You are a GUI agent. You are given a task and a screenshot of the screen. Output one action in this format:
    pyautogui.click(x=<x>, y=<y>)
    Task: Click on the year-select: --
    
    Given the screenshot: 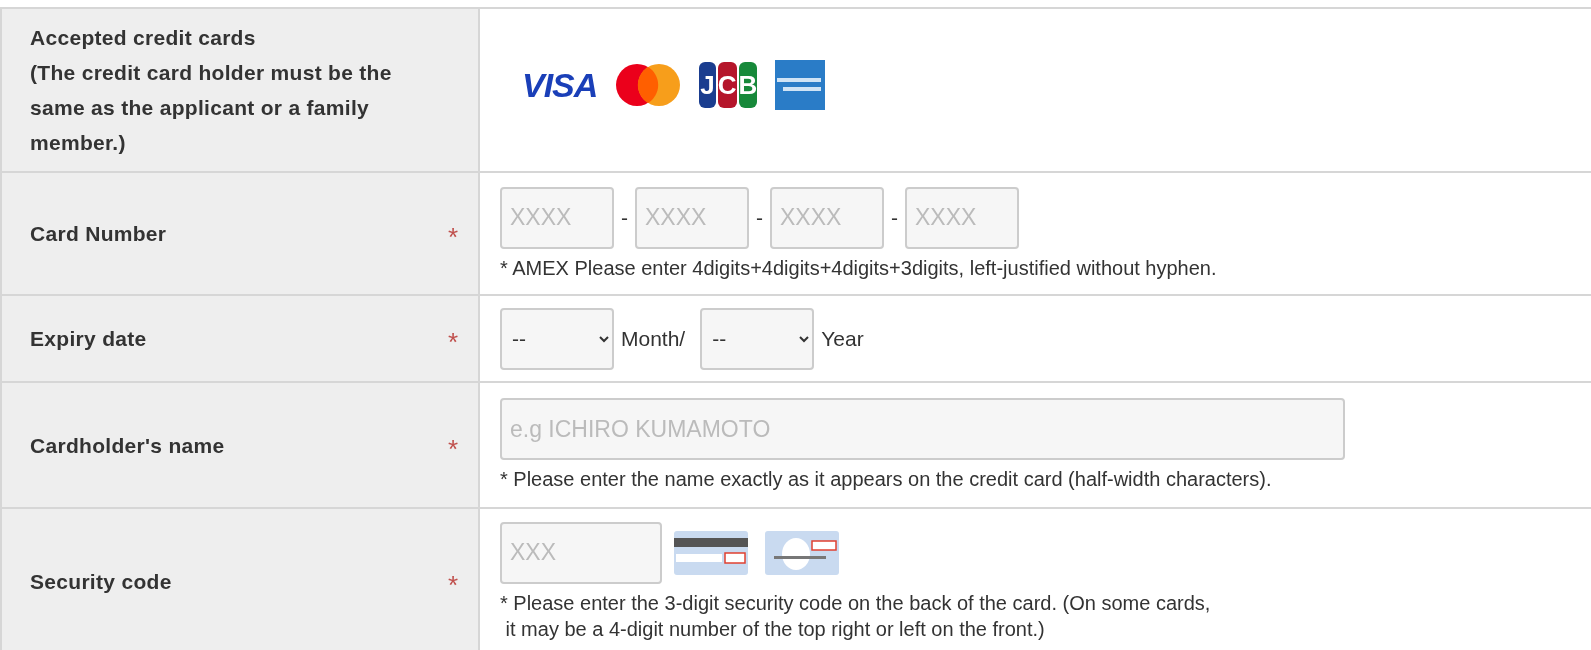 What is the action you would take?
    pyautogui.click(x=757, y=338)
    